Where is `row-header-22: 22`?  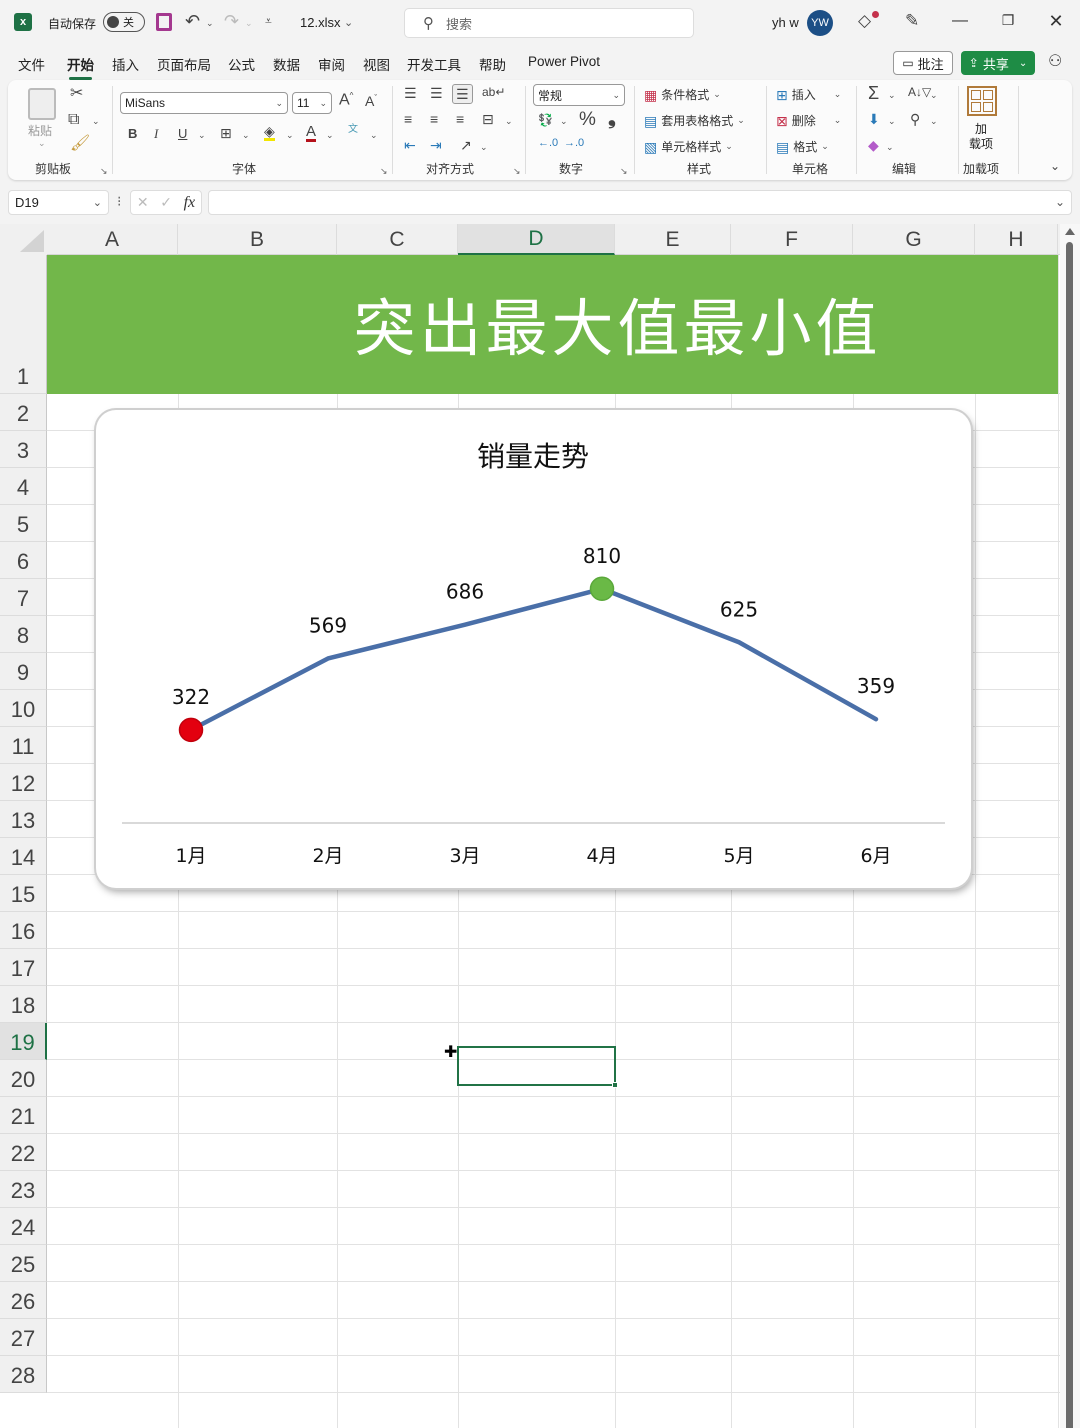 row-header-22: 22 is located at coordinates (23, 1152).